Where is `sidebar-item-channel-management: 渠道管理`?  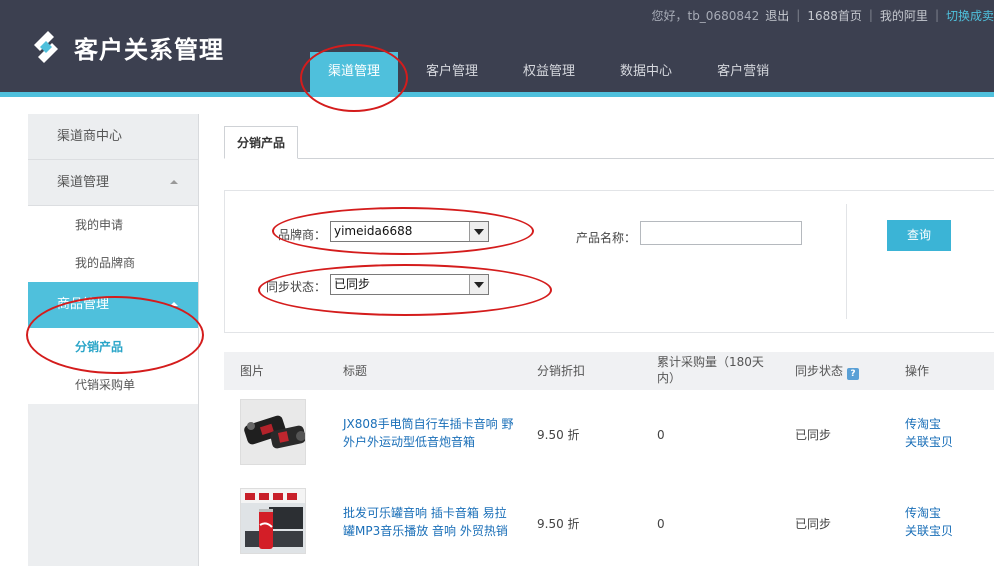 sidebar-item-channel-management: 渠道管理 is located at coordinates (113, 183).